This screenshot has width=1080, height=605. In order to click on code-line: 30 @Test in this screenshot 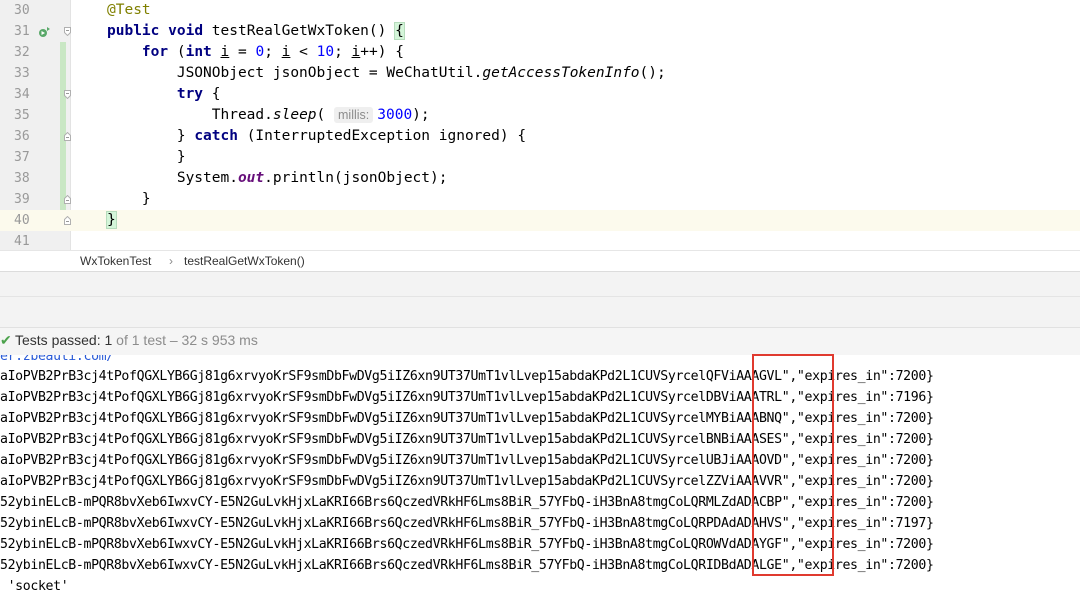, I will do `click(540, 10)`.